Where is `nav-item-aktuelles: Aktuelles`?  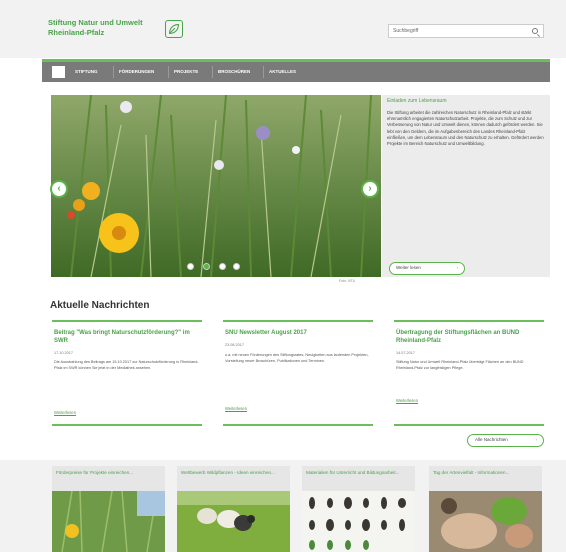 nav-item-aktuelles: Aktuelles is located at coordinates (282, 72).